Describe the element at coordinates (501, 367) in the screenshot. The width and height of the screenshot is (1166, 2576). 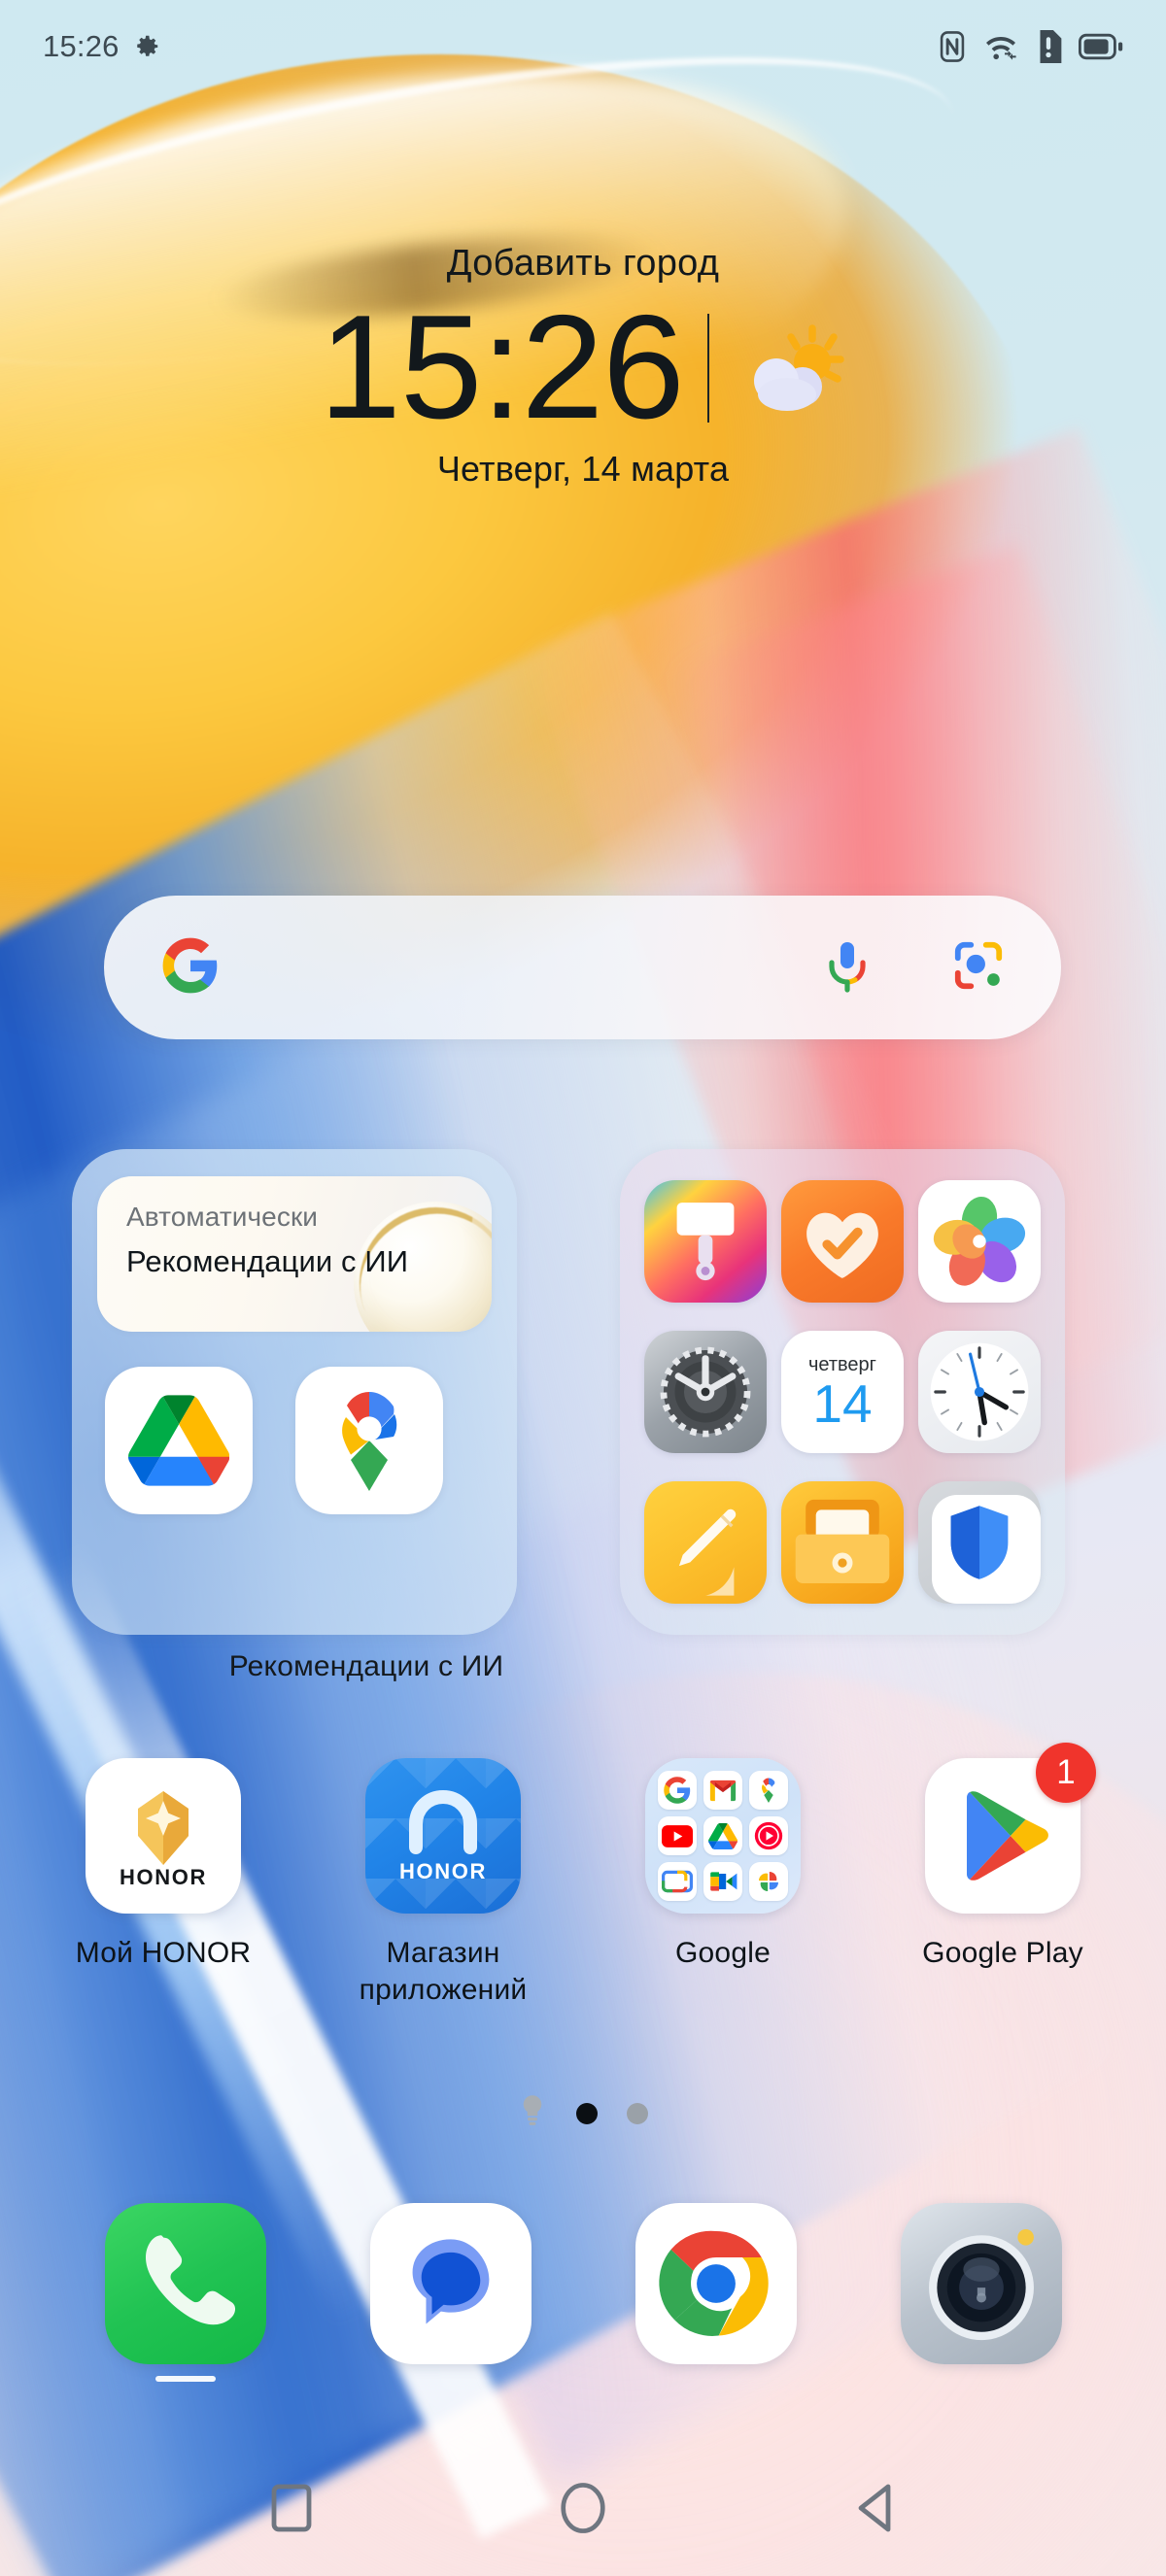
I see `clock-widget-time: 15:26` at that location.